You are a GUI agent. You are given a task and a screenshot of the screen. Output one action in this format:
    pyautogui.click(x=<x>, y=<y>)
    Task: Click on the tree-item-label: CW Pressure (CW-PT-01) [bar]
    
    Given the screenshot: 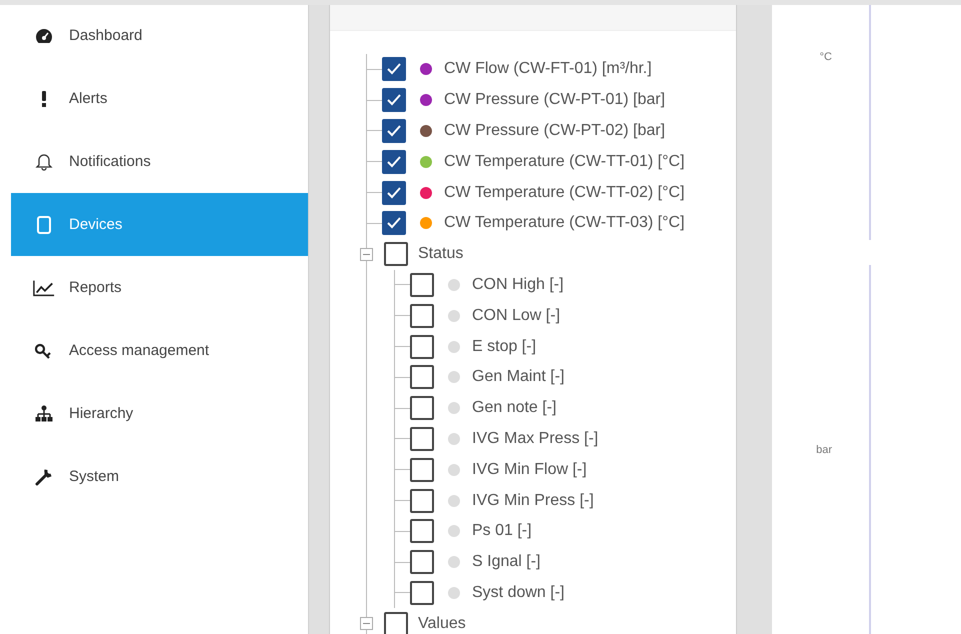 What is the action you would take?
    pyautogui.click(x=555, y=100)
    